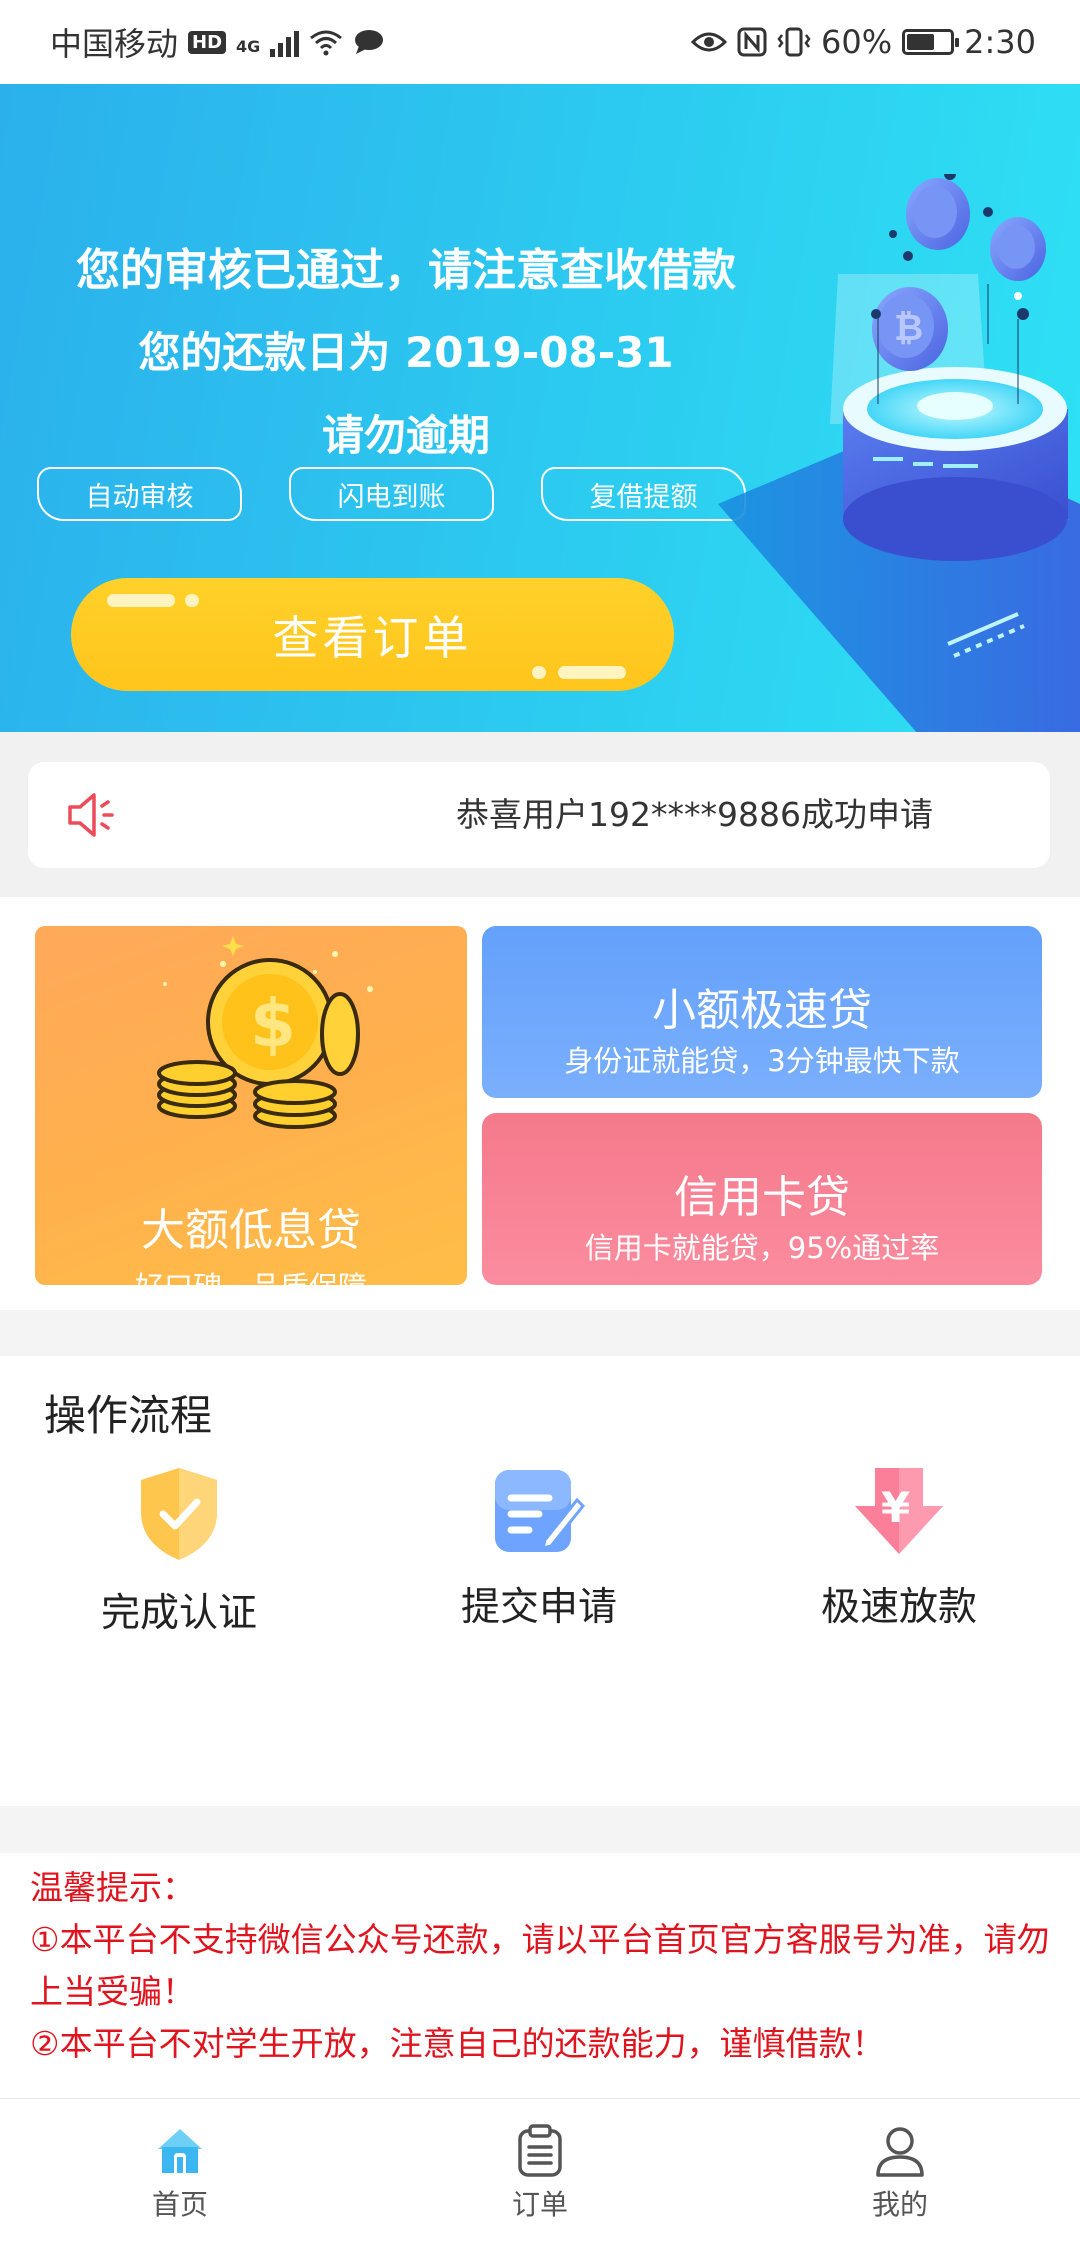 The width and height of the screenshot is (1080, 2244). What do you see at coordinates (326, 43) in the screenshot?
I see `wifi-icon` at bounding box center [326, 43].